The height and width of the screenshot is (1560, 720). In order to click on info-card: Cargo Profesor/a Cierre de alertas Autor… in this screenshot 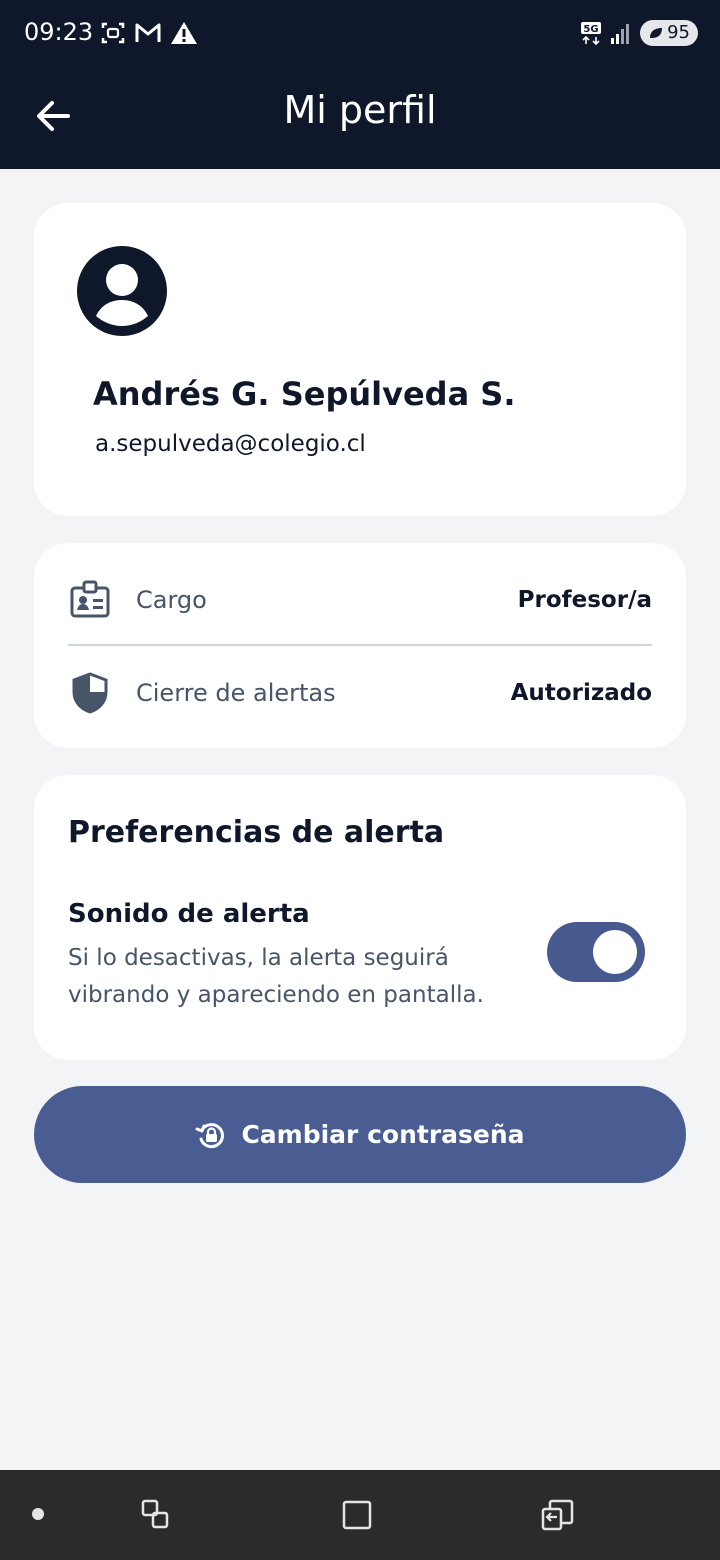, I will do `click(360, 645)`.